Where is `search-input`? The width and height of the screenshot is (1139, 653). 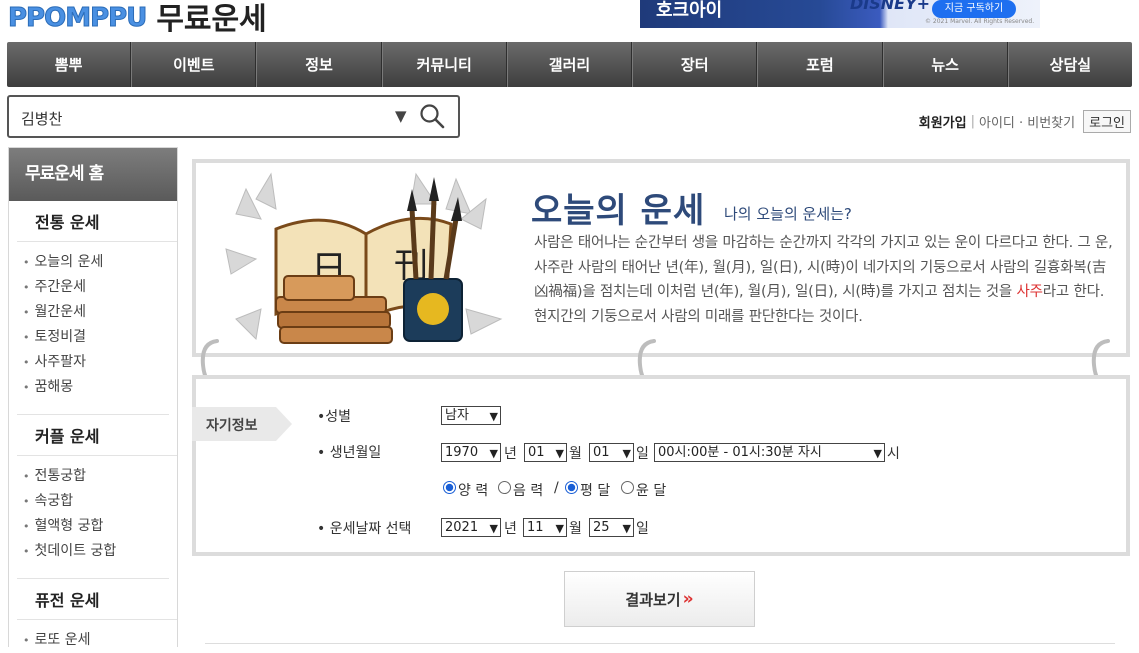 search-input is located at coordinates (201, 118).